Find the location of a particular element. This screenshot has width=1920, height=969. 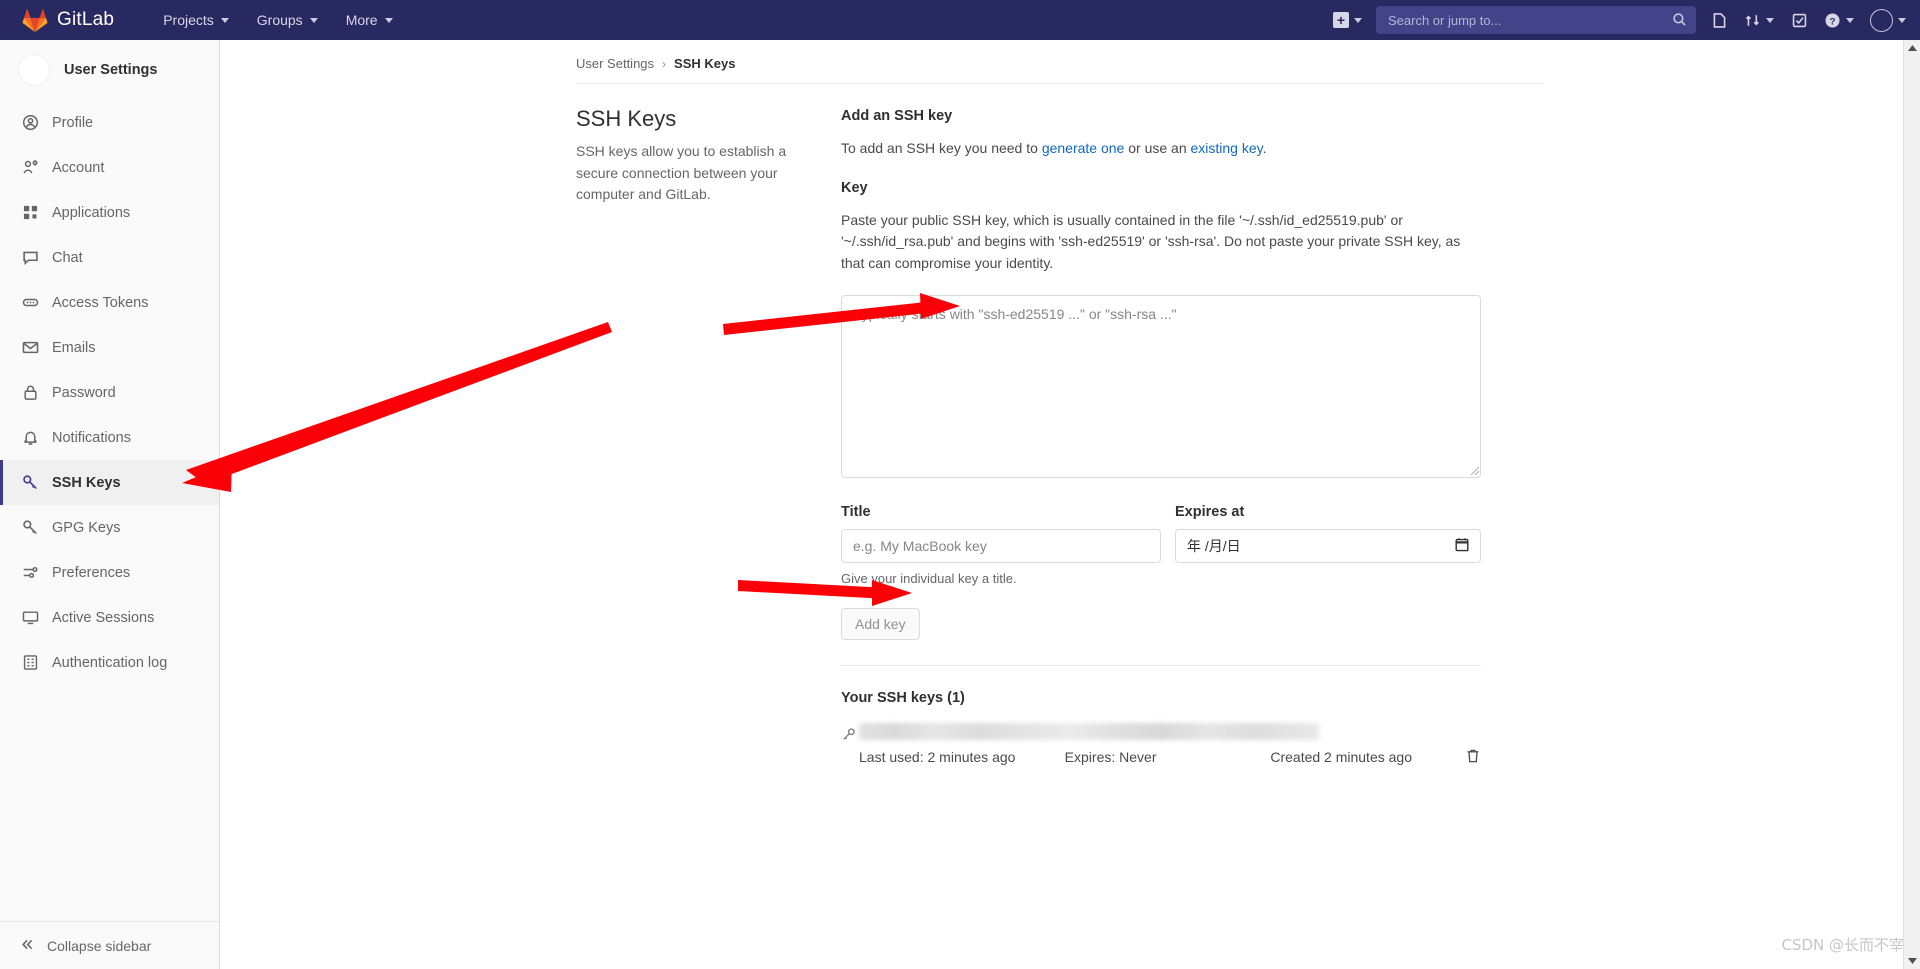

log-icon is located at coordinates (30, 662).